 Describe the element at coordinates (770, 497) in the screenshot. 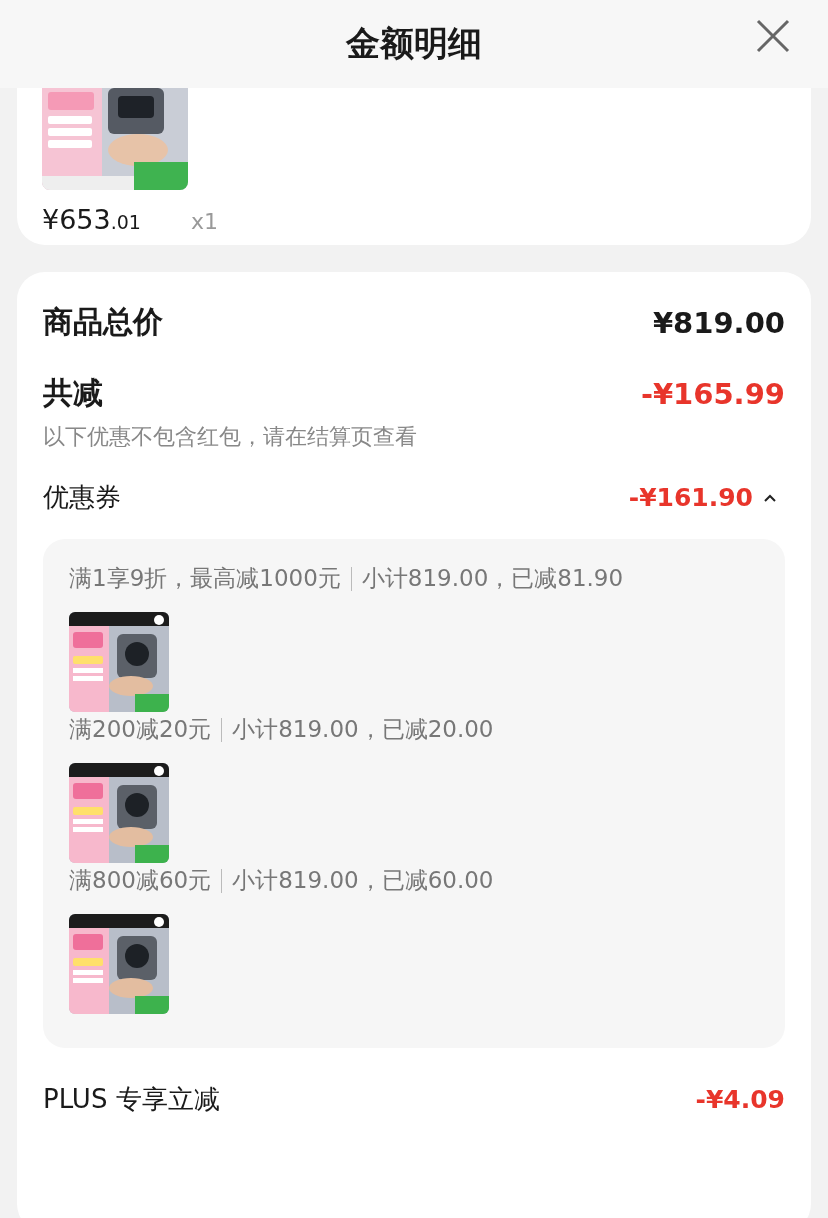

I see `caret-icon` at that location.